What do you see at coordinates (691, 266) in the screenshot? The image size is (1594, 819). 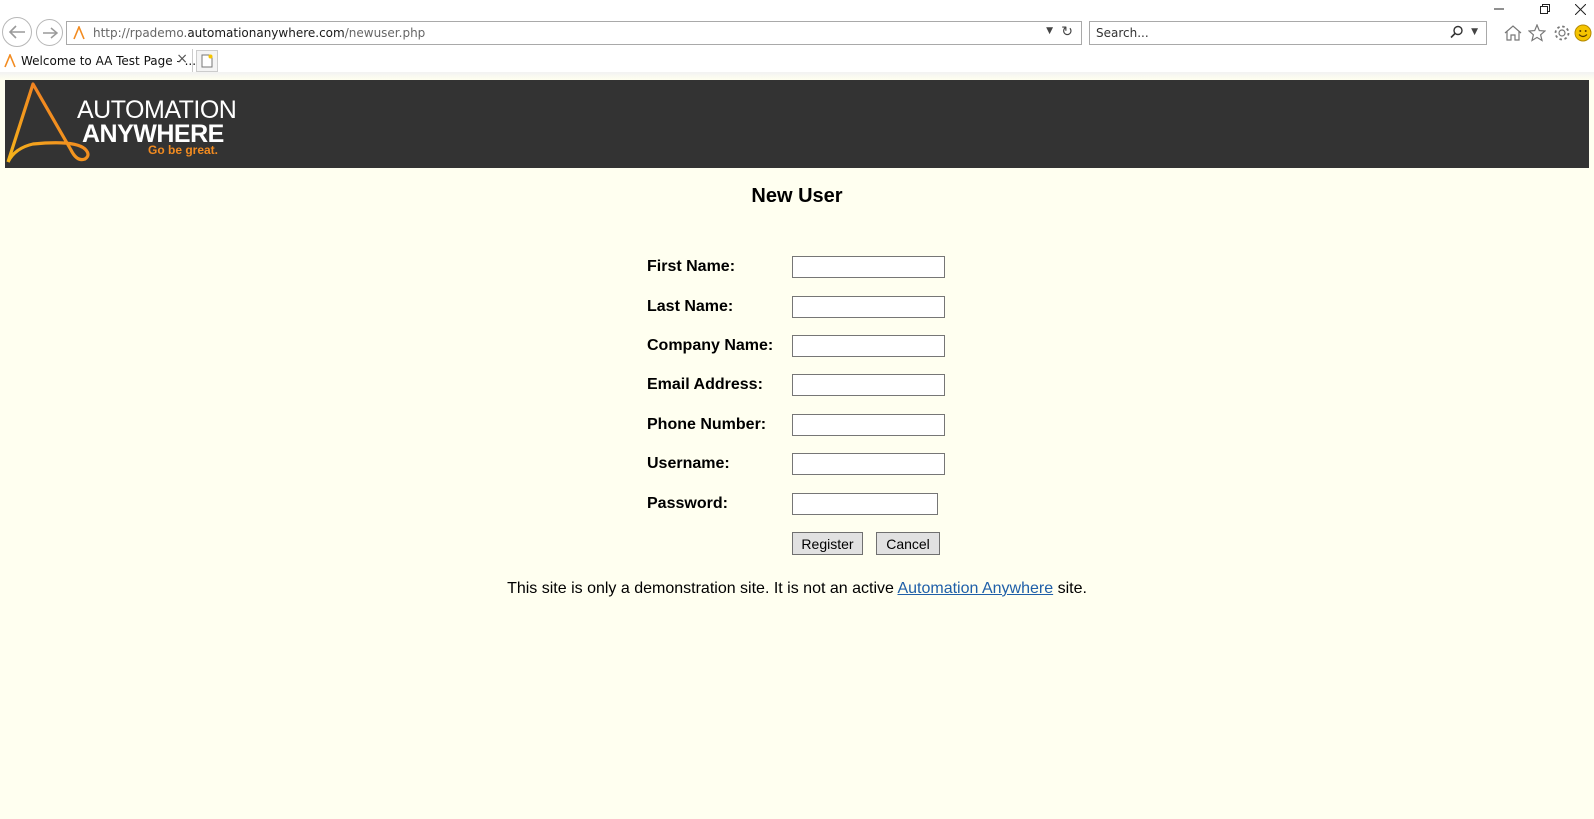 I see `first-name-label: First Name:` at bounding box center [691, 266].